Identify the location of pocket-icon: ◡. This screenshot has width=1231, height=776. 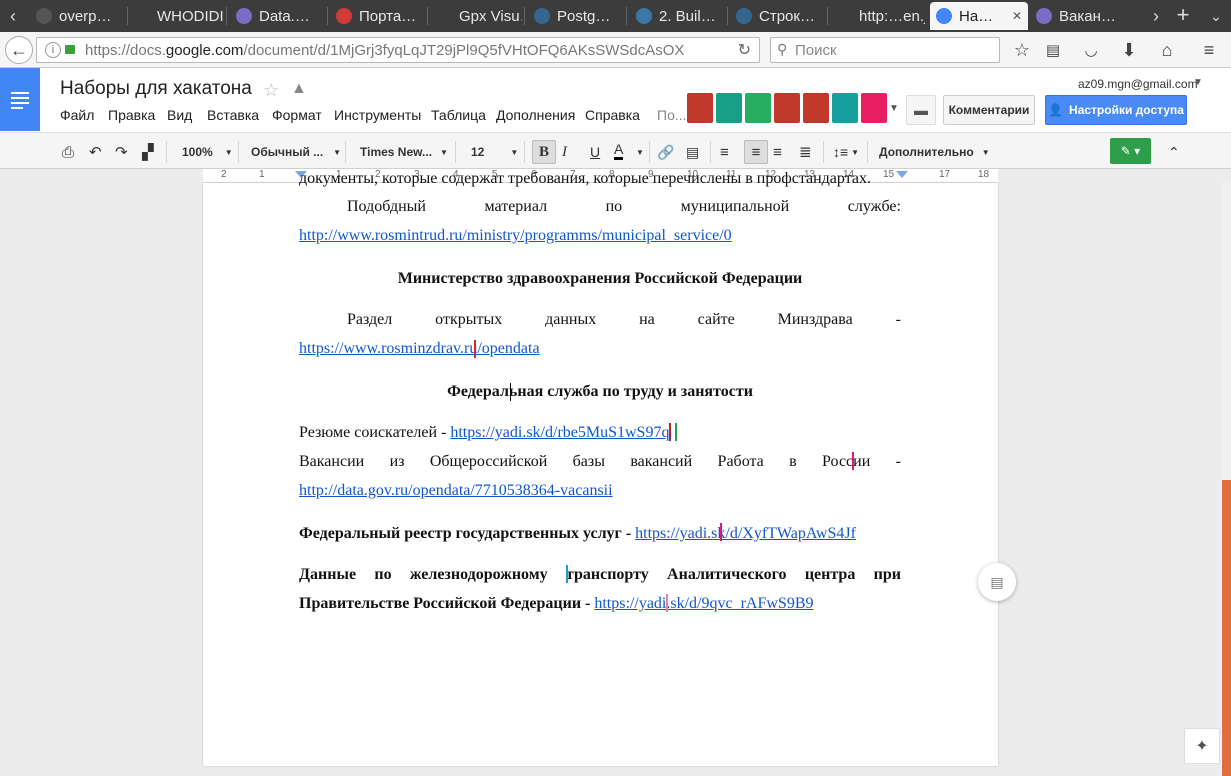
(1091, 50).